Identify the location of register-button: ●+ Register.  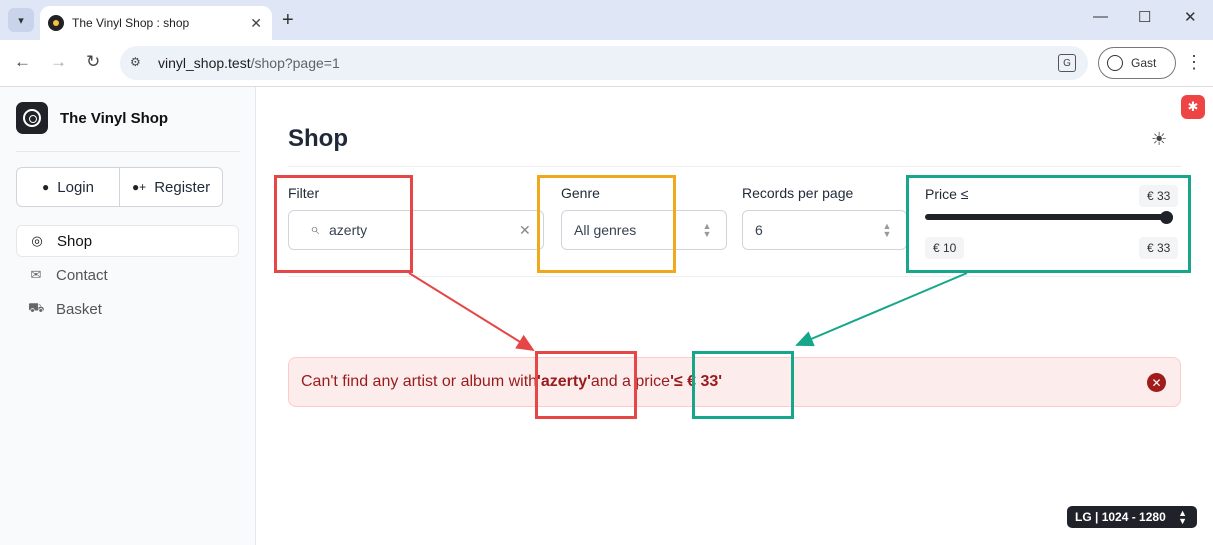
(170, 187).